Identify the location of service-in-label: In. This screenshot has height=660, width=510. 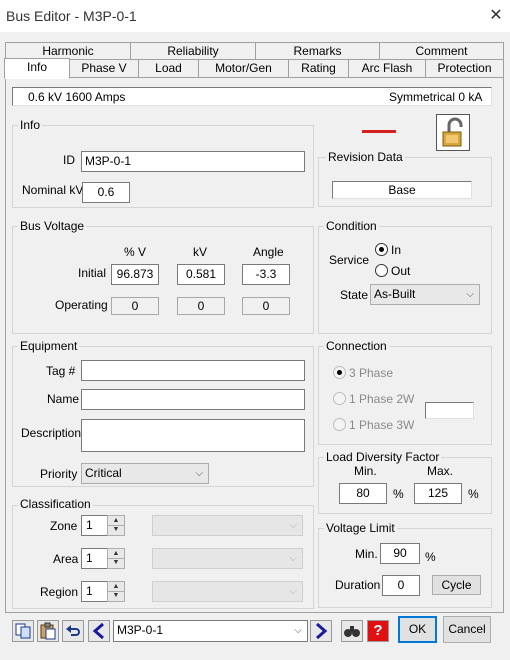
(396, 250).